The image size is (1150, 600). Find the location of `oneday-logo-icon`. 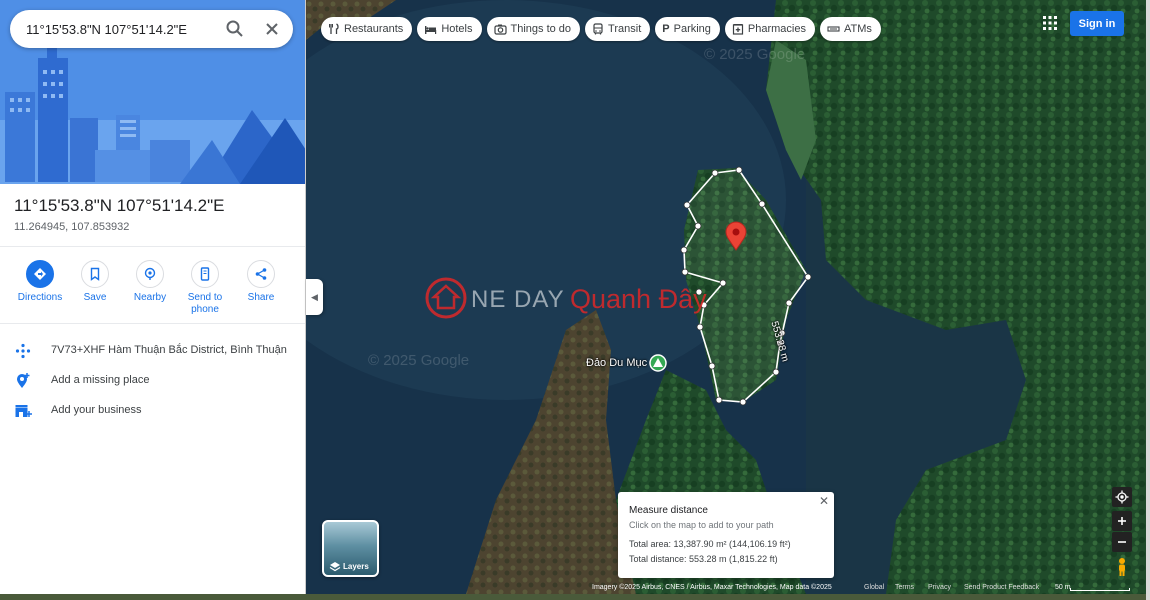

oneday-logo-icon is located at coordinates (446, 298).